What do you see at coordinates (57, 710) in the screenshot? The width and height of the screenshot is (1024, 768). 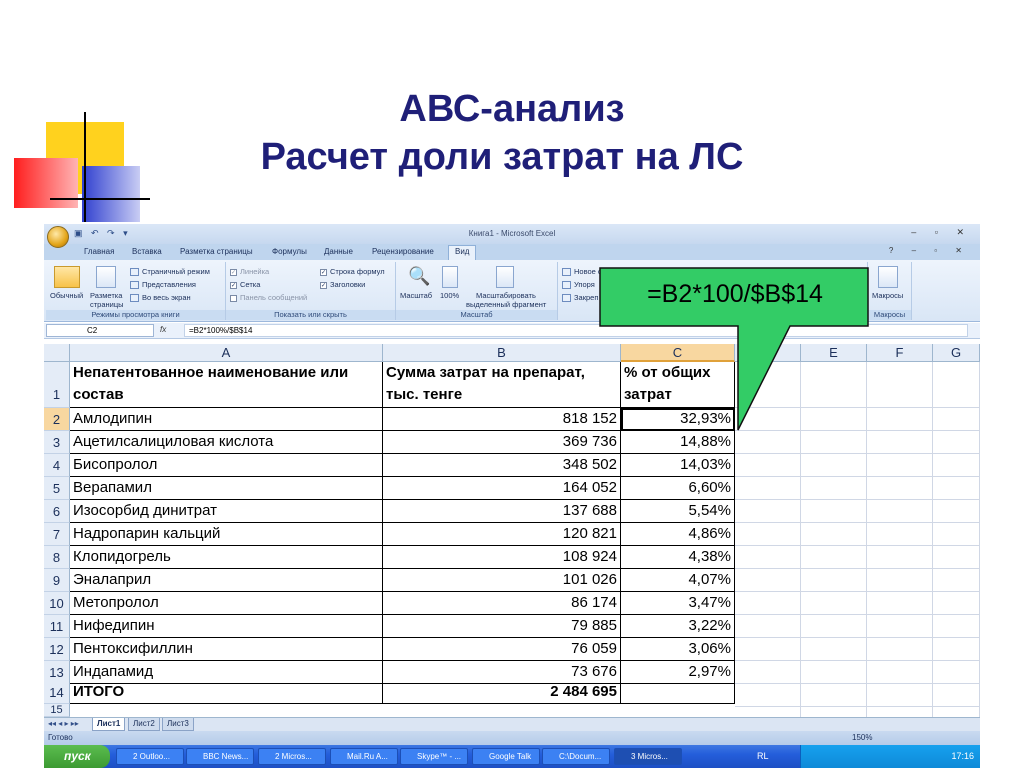 I see `row-header-15: 15` at bounding box center [57, 710].